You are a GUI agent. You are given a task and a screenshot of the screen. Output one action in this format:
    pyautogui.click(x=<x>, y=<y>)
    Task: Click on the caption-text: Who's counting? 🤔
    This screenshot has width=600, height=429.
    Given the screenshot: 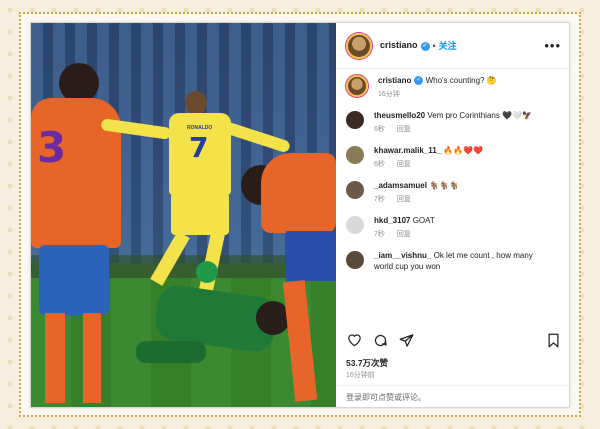 What is the action you would take?
    pyautogui.click(x=461, y=80)
    